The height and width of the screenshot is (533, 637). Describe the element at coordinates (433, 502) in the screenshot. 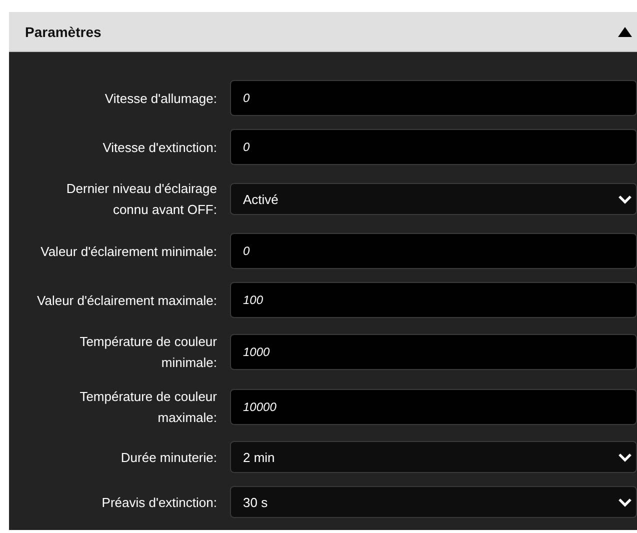

I see `dropdown: 30 s` at that location.